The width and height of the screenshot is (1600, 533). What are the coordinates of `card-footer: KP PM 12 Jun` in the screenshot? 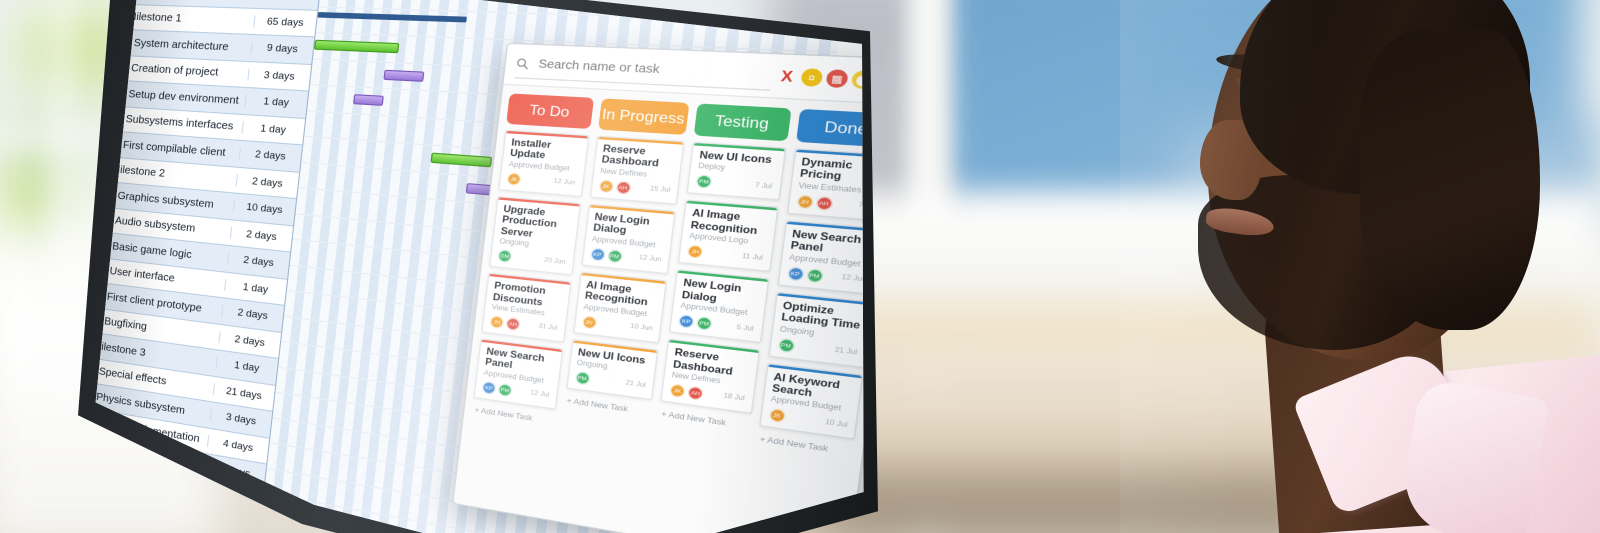 It's located at (625, 256).